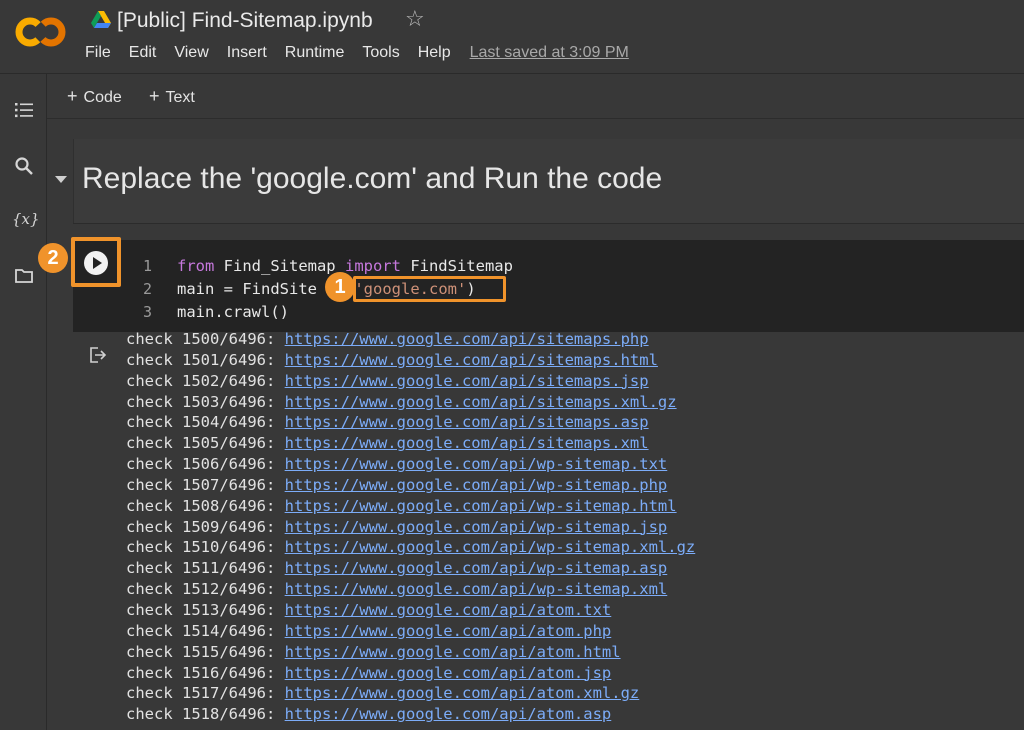  What do you see at coordinates (205, 568) in the screenshot?
I see `output-prefix: check 1511/6496:` at bounding box center [205, 568].